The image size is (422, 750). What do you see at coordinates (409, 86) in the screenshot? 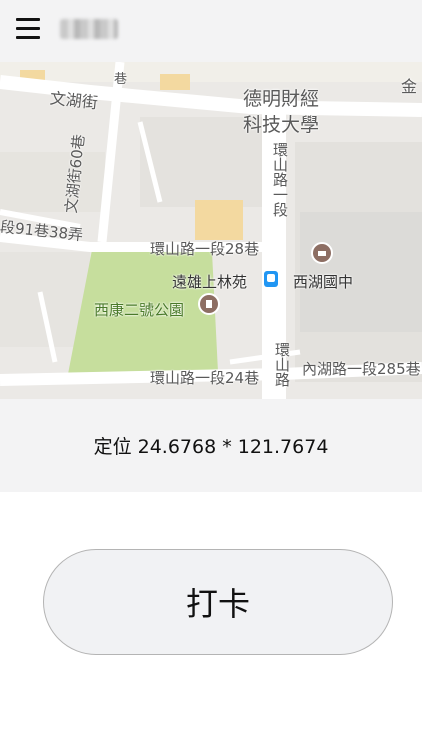
I see `map-label-jin: 金` at bounding box center [409, 86].